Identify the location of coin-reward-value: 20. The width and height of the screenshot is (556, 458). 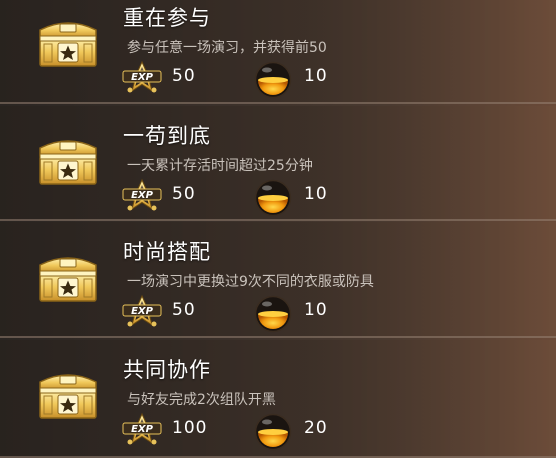
(316, 428).